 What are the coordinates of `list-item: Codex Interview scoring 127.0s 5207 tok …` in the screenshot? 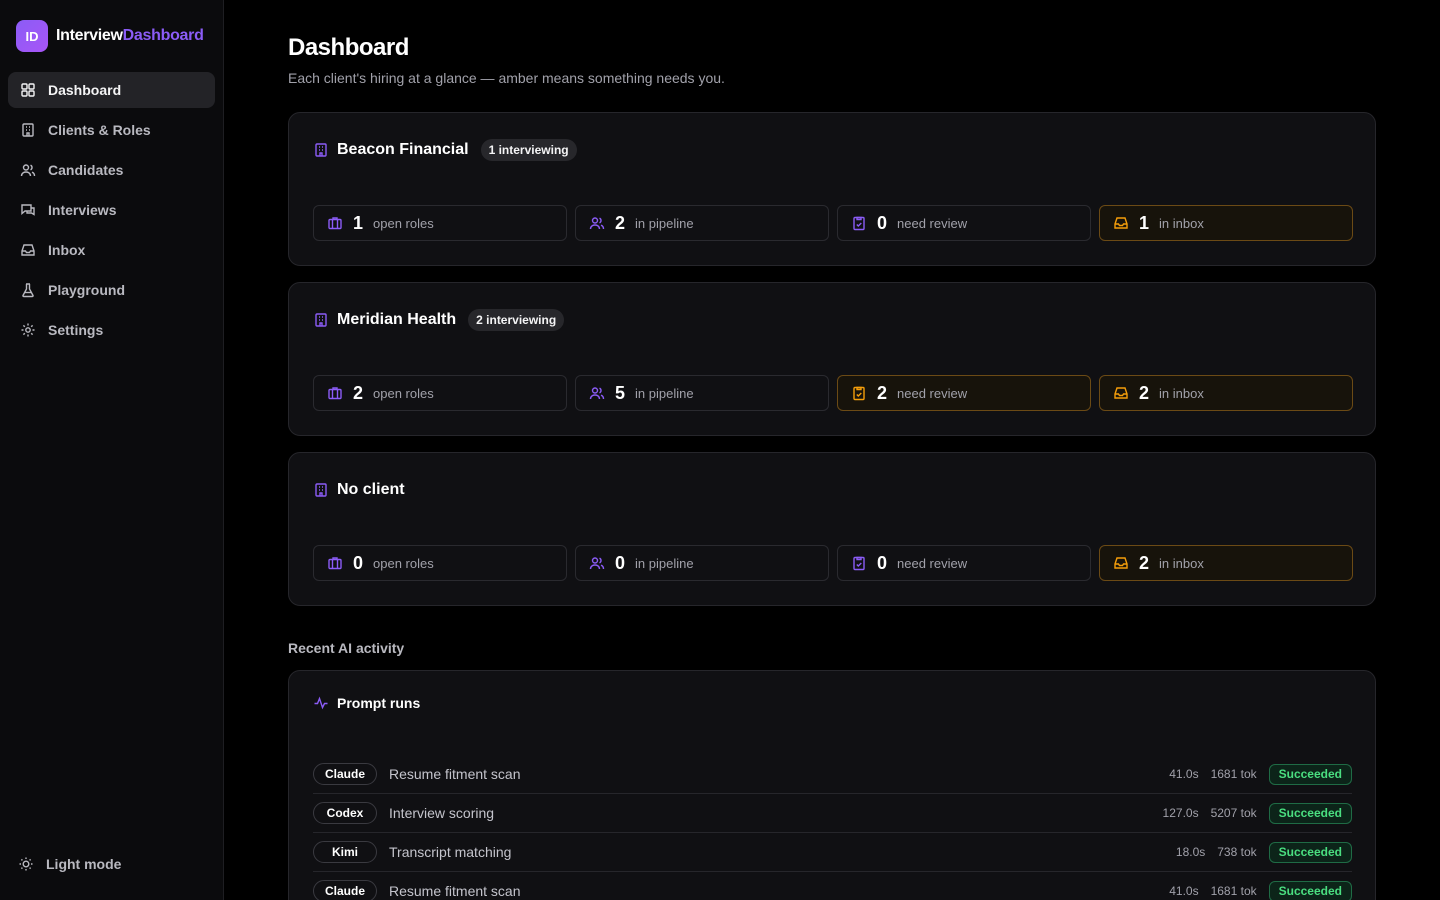 It's located at (832, 813).